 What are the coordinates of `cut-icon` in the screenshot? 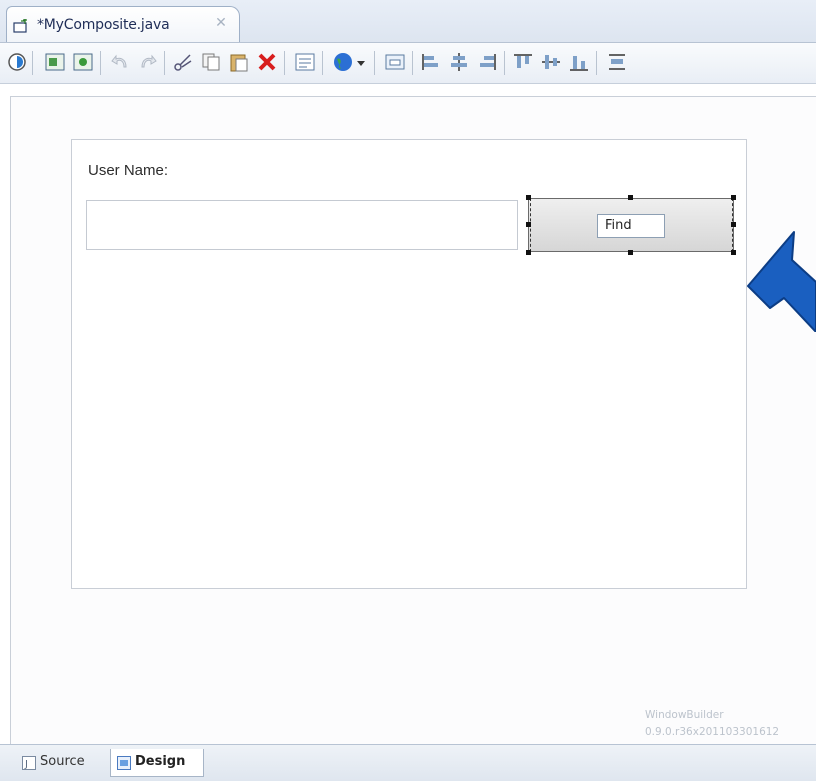 It's located at (183, 62).